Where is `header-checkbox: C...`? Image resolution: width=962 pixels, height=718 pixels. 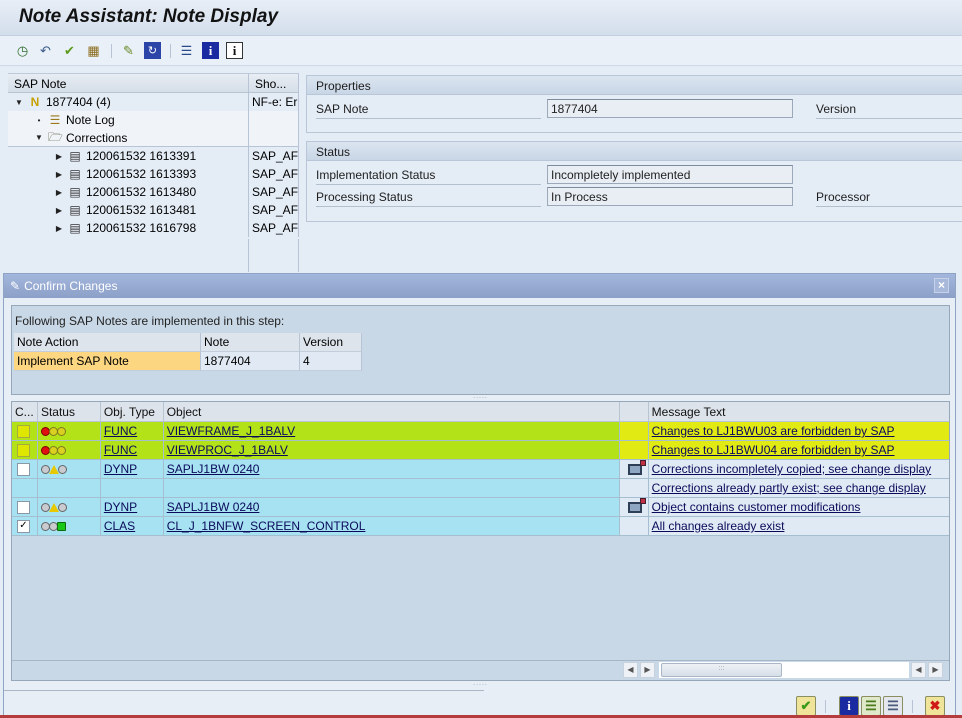
header-checkbox: C... is located at coordinates (25, 411).